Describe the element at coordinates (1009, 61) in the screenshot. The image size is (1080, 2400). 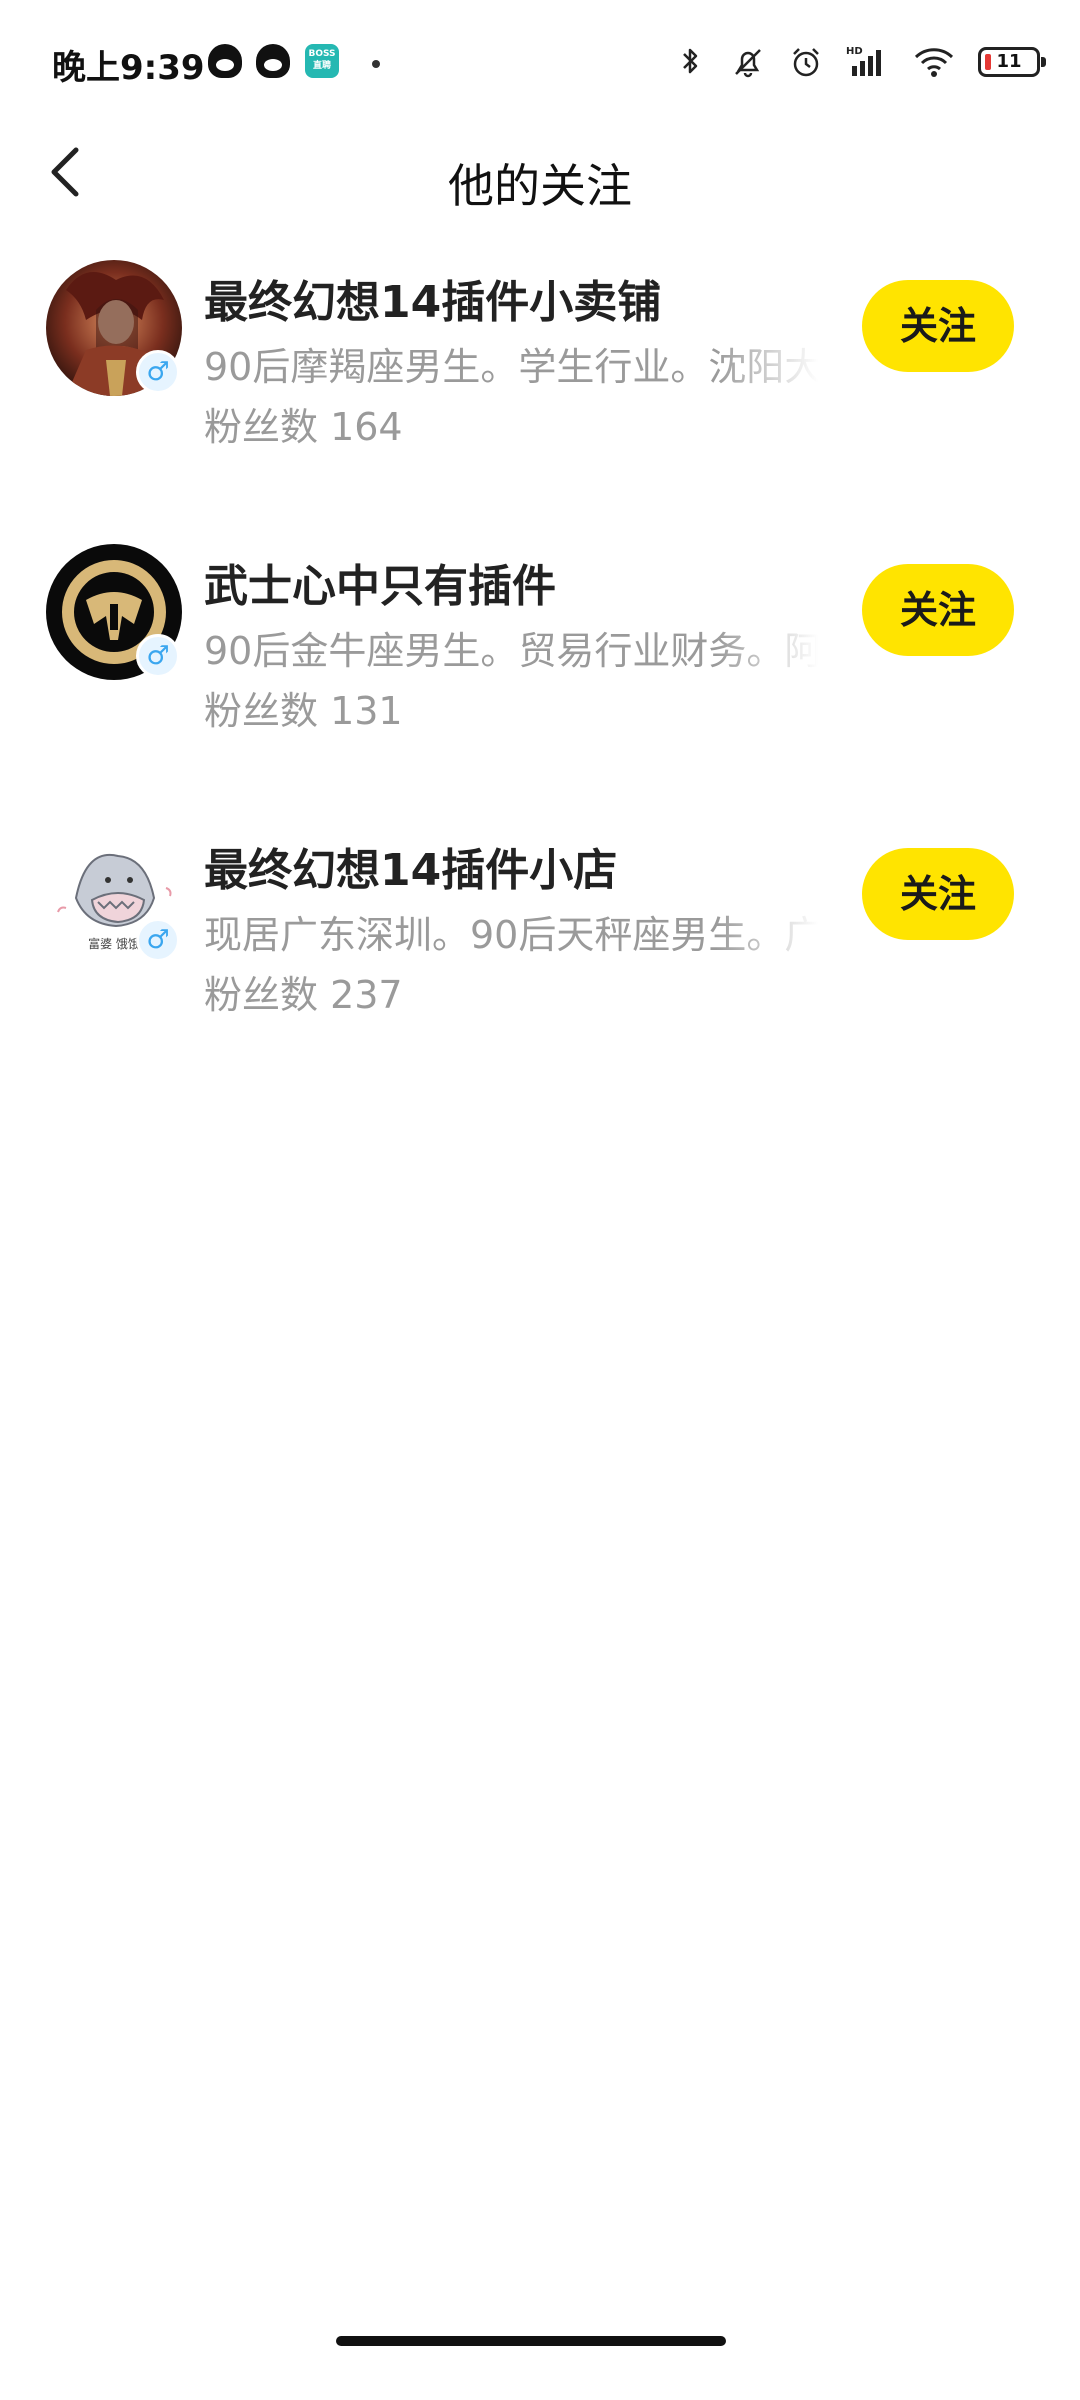
I see `battery-level: 11` at that location.